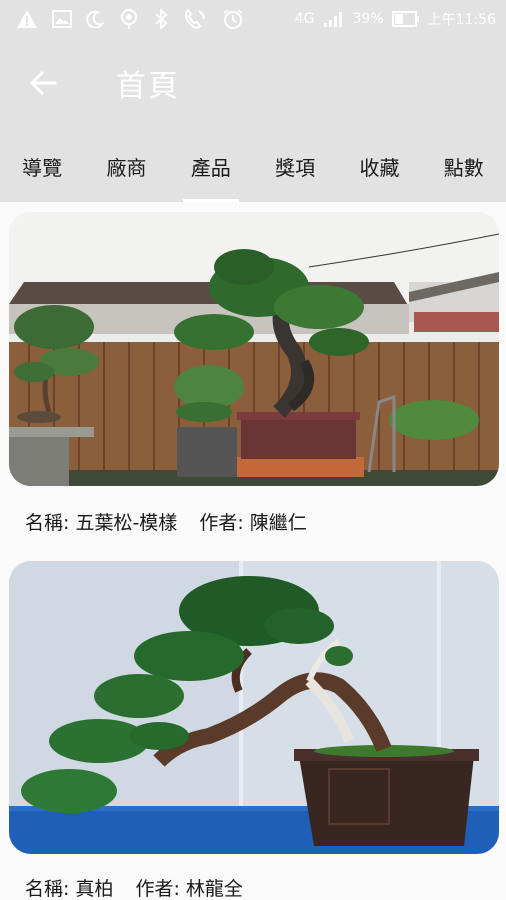  Describe the element at coordinates (295, 165) in the screenshot. I see `tab-awards: 獎項` at that location.